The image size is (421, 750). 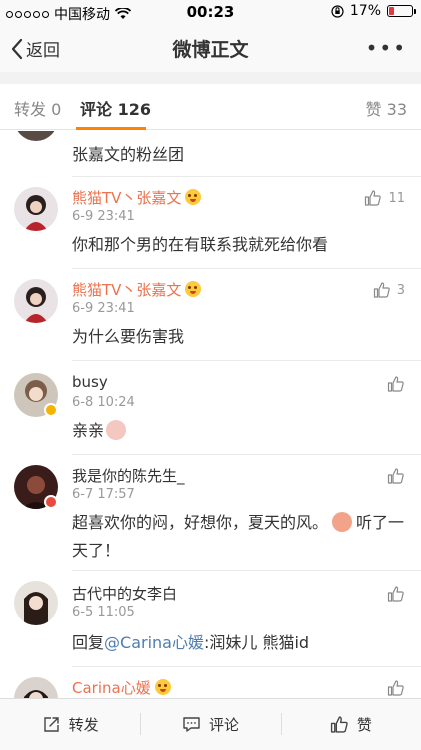 I want to click on username-text: Carina心媛, so click(x=111, y=688).